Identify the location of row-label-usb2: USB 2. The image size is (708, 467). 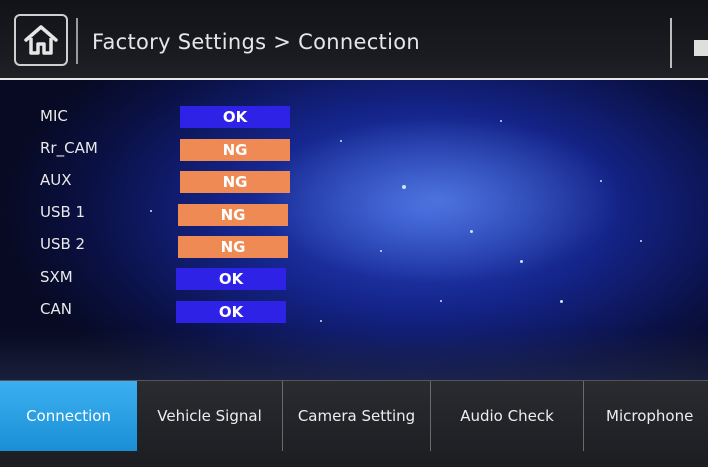
(63, 244).